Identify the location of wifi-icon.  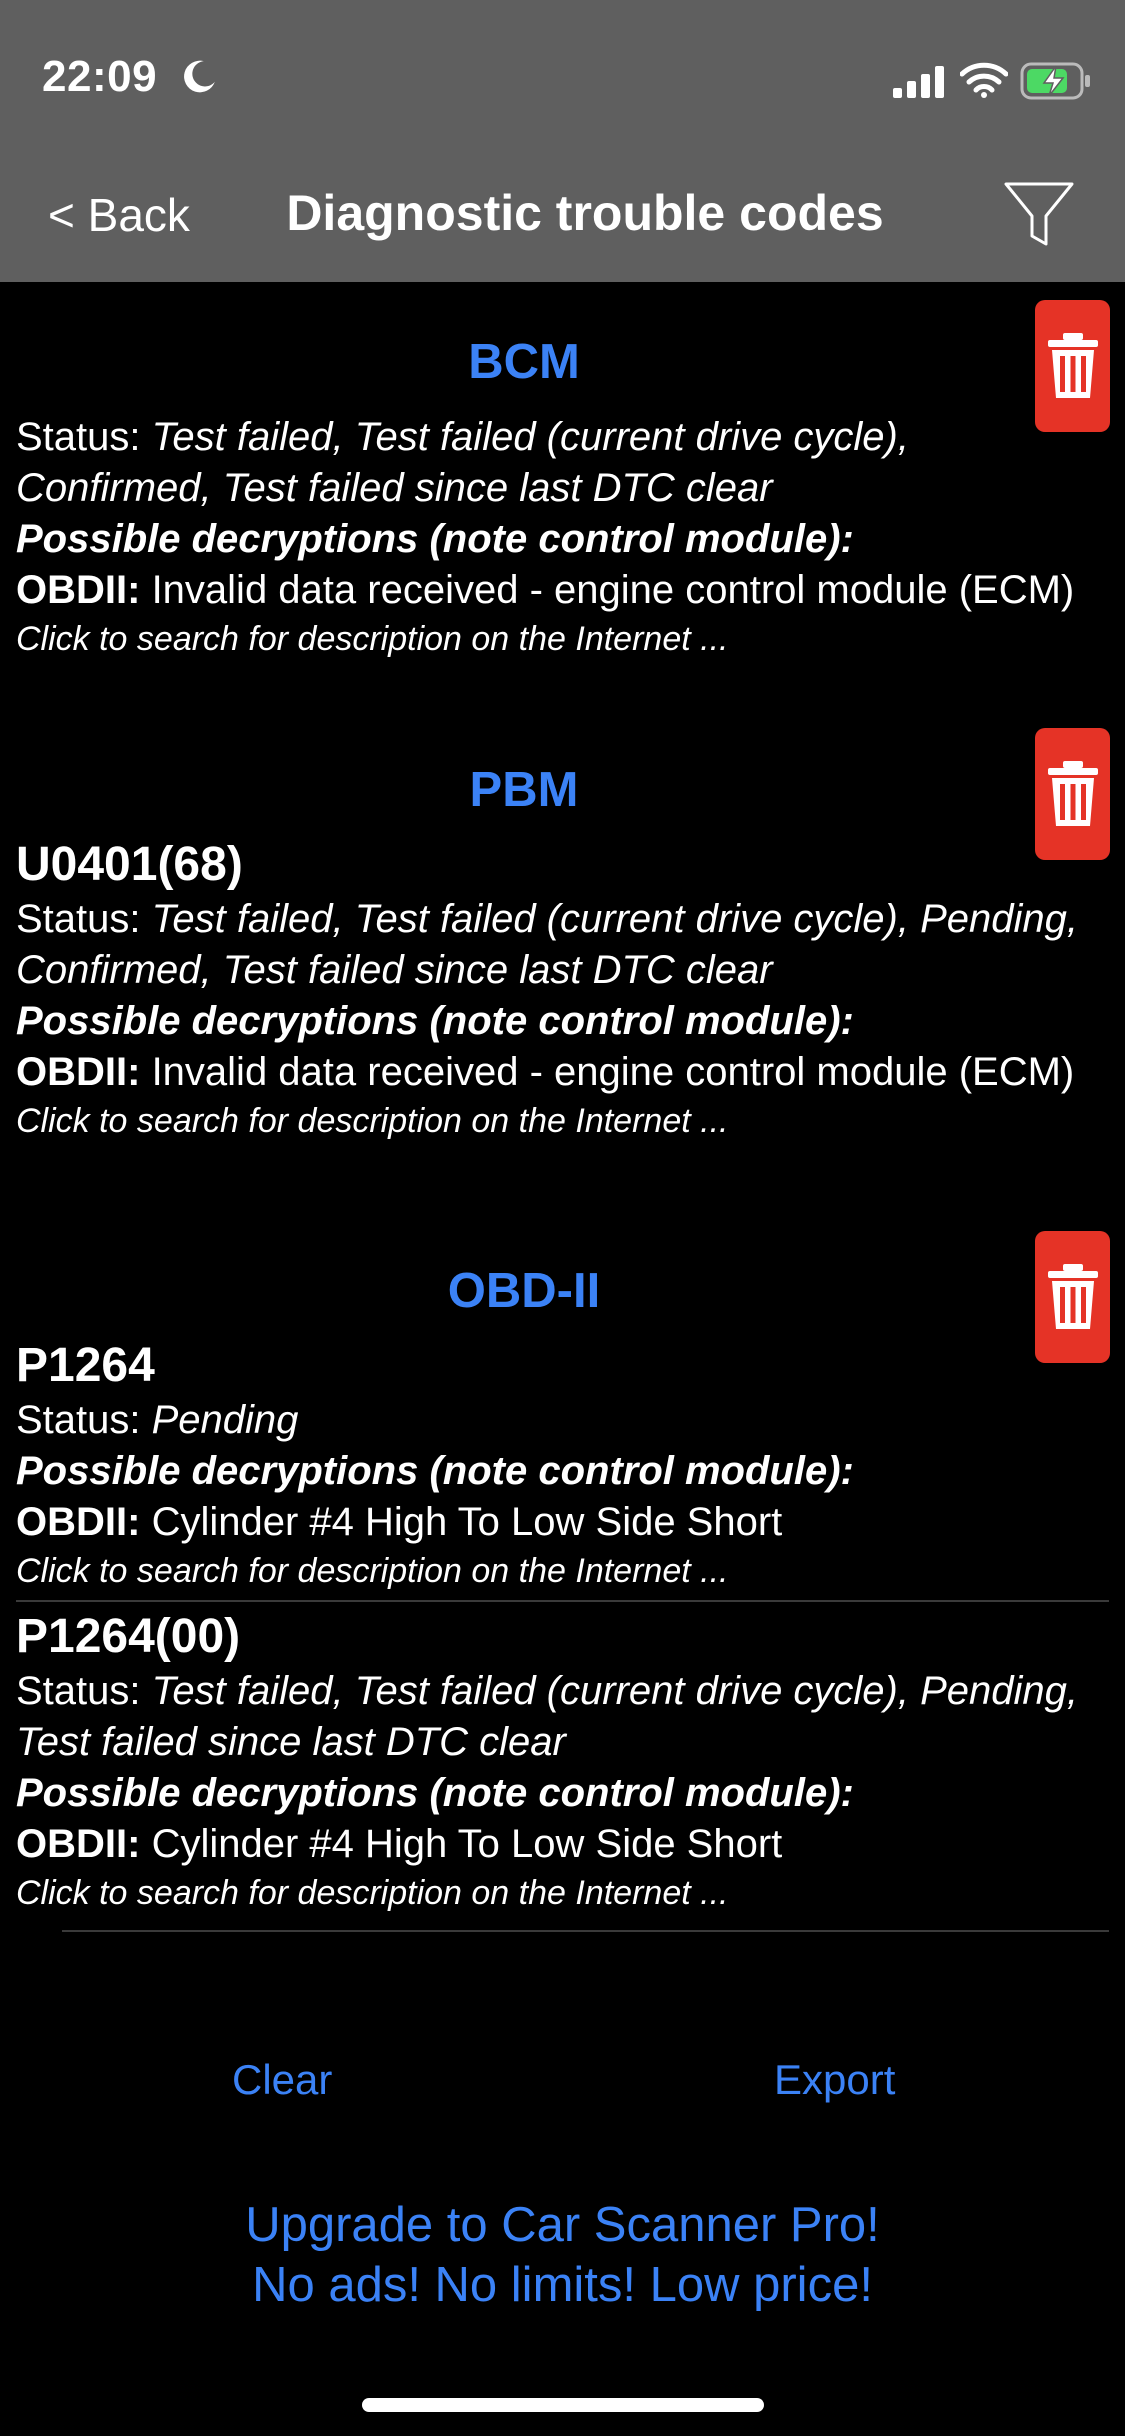
(984, 80).